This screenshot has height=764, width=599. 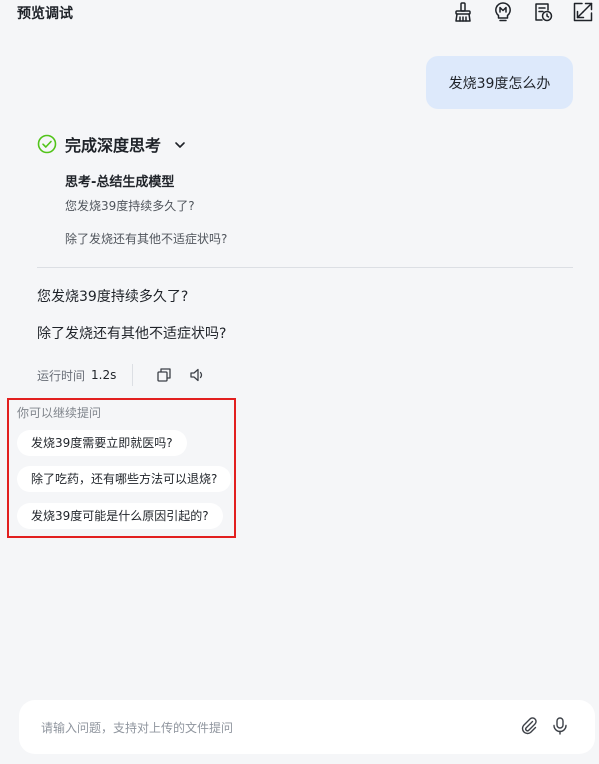 What do you see at coordinates (299, 15) in the screenshot?
I see `header-bar: 预览调试` at bounding box center [299, 15].